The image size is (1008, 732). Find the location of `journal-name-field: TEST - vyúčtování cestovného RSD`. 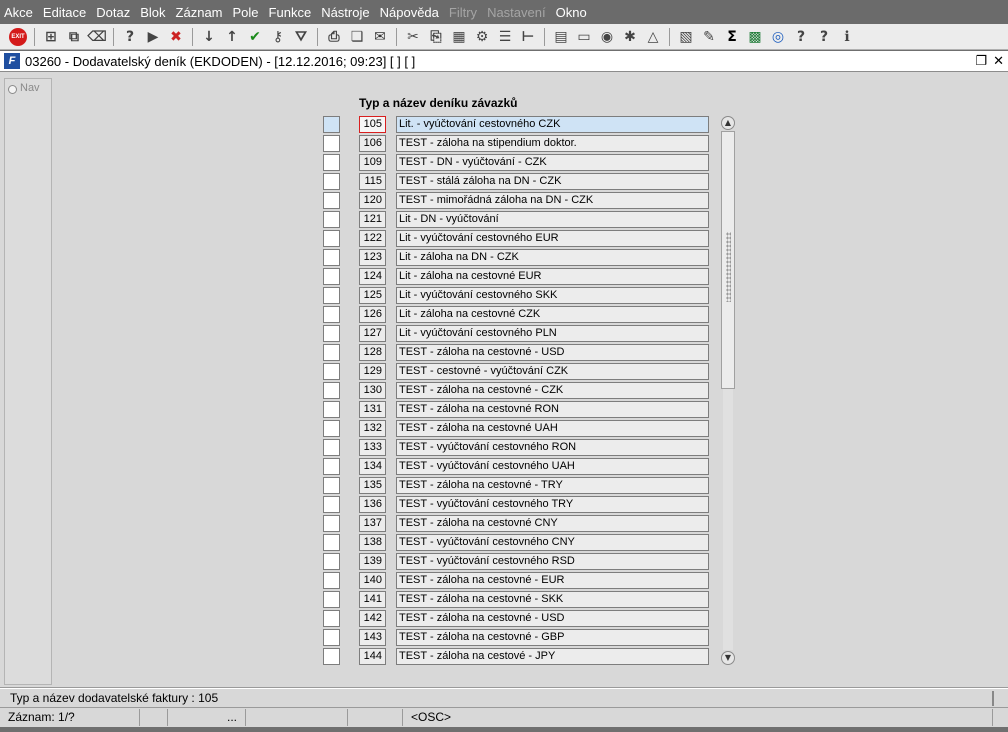

journal-name-field: TEST - vyúčtování cestovného RSD is located at coordinates (552, 561).